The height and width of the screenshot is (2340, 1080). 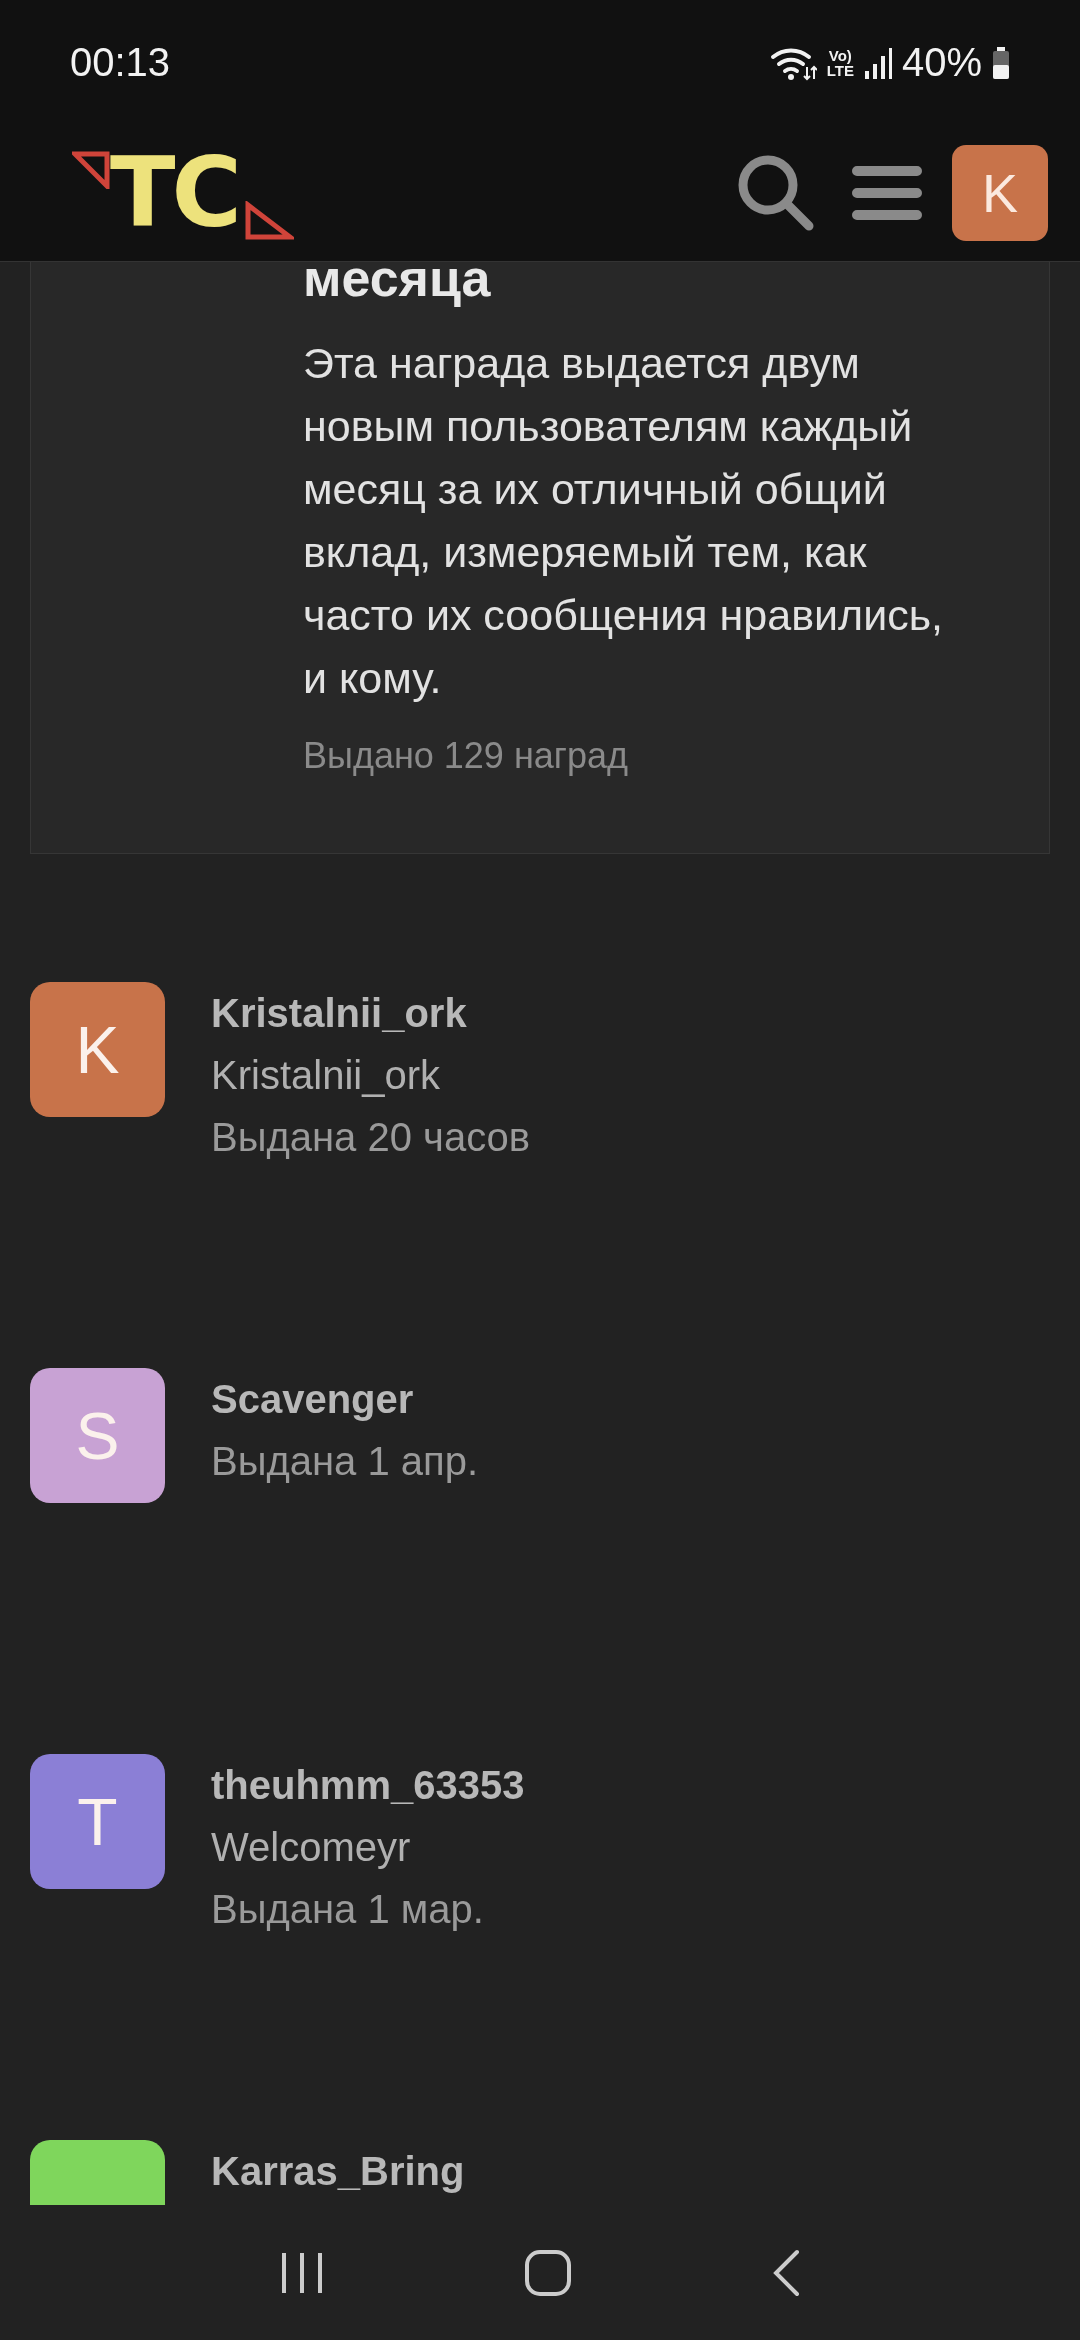 I want to click on back-icon, so click(x=786, y=2272).